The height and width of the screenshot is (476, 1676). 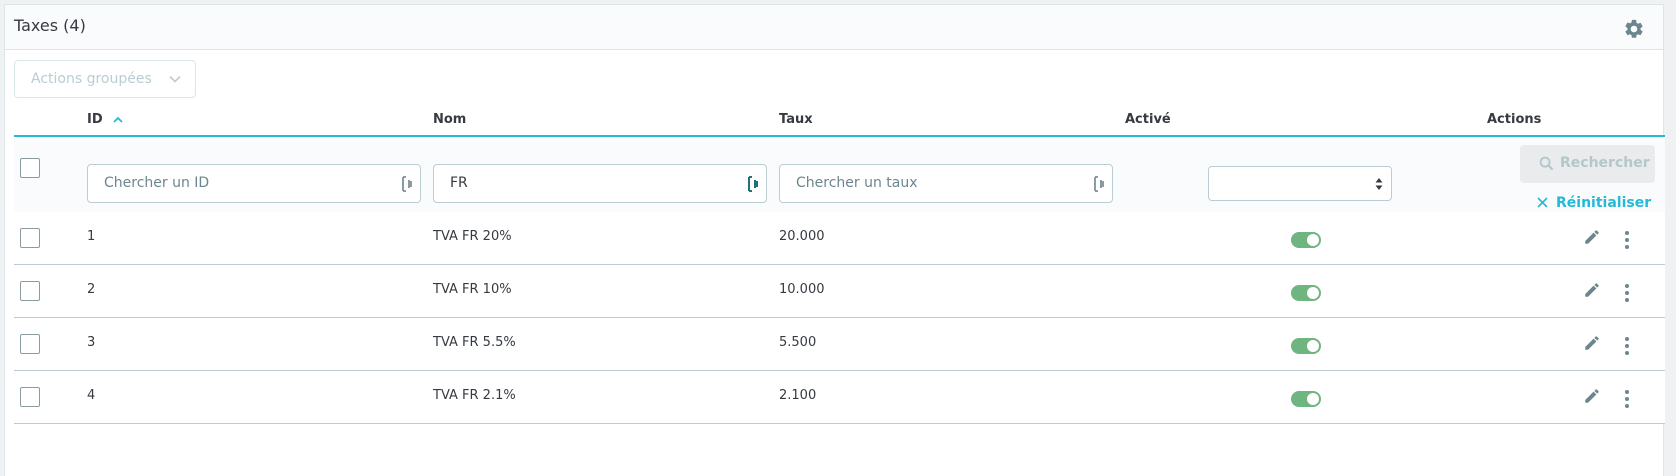 I want to click on bulk-actions-button: Actions groupées, so click(x=105, y=79).